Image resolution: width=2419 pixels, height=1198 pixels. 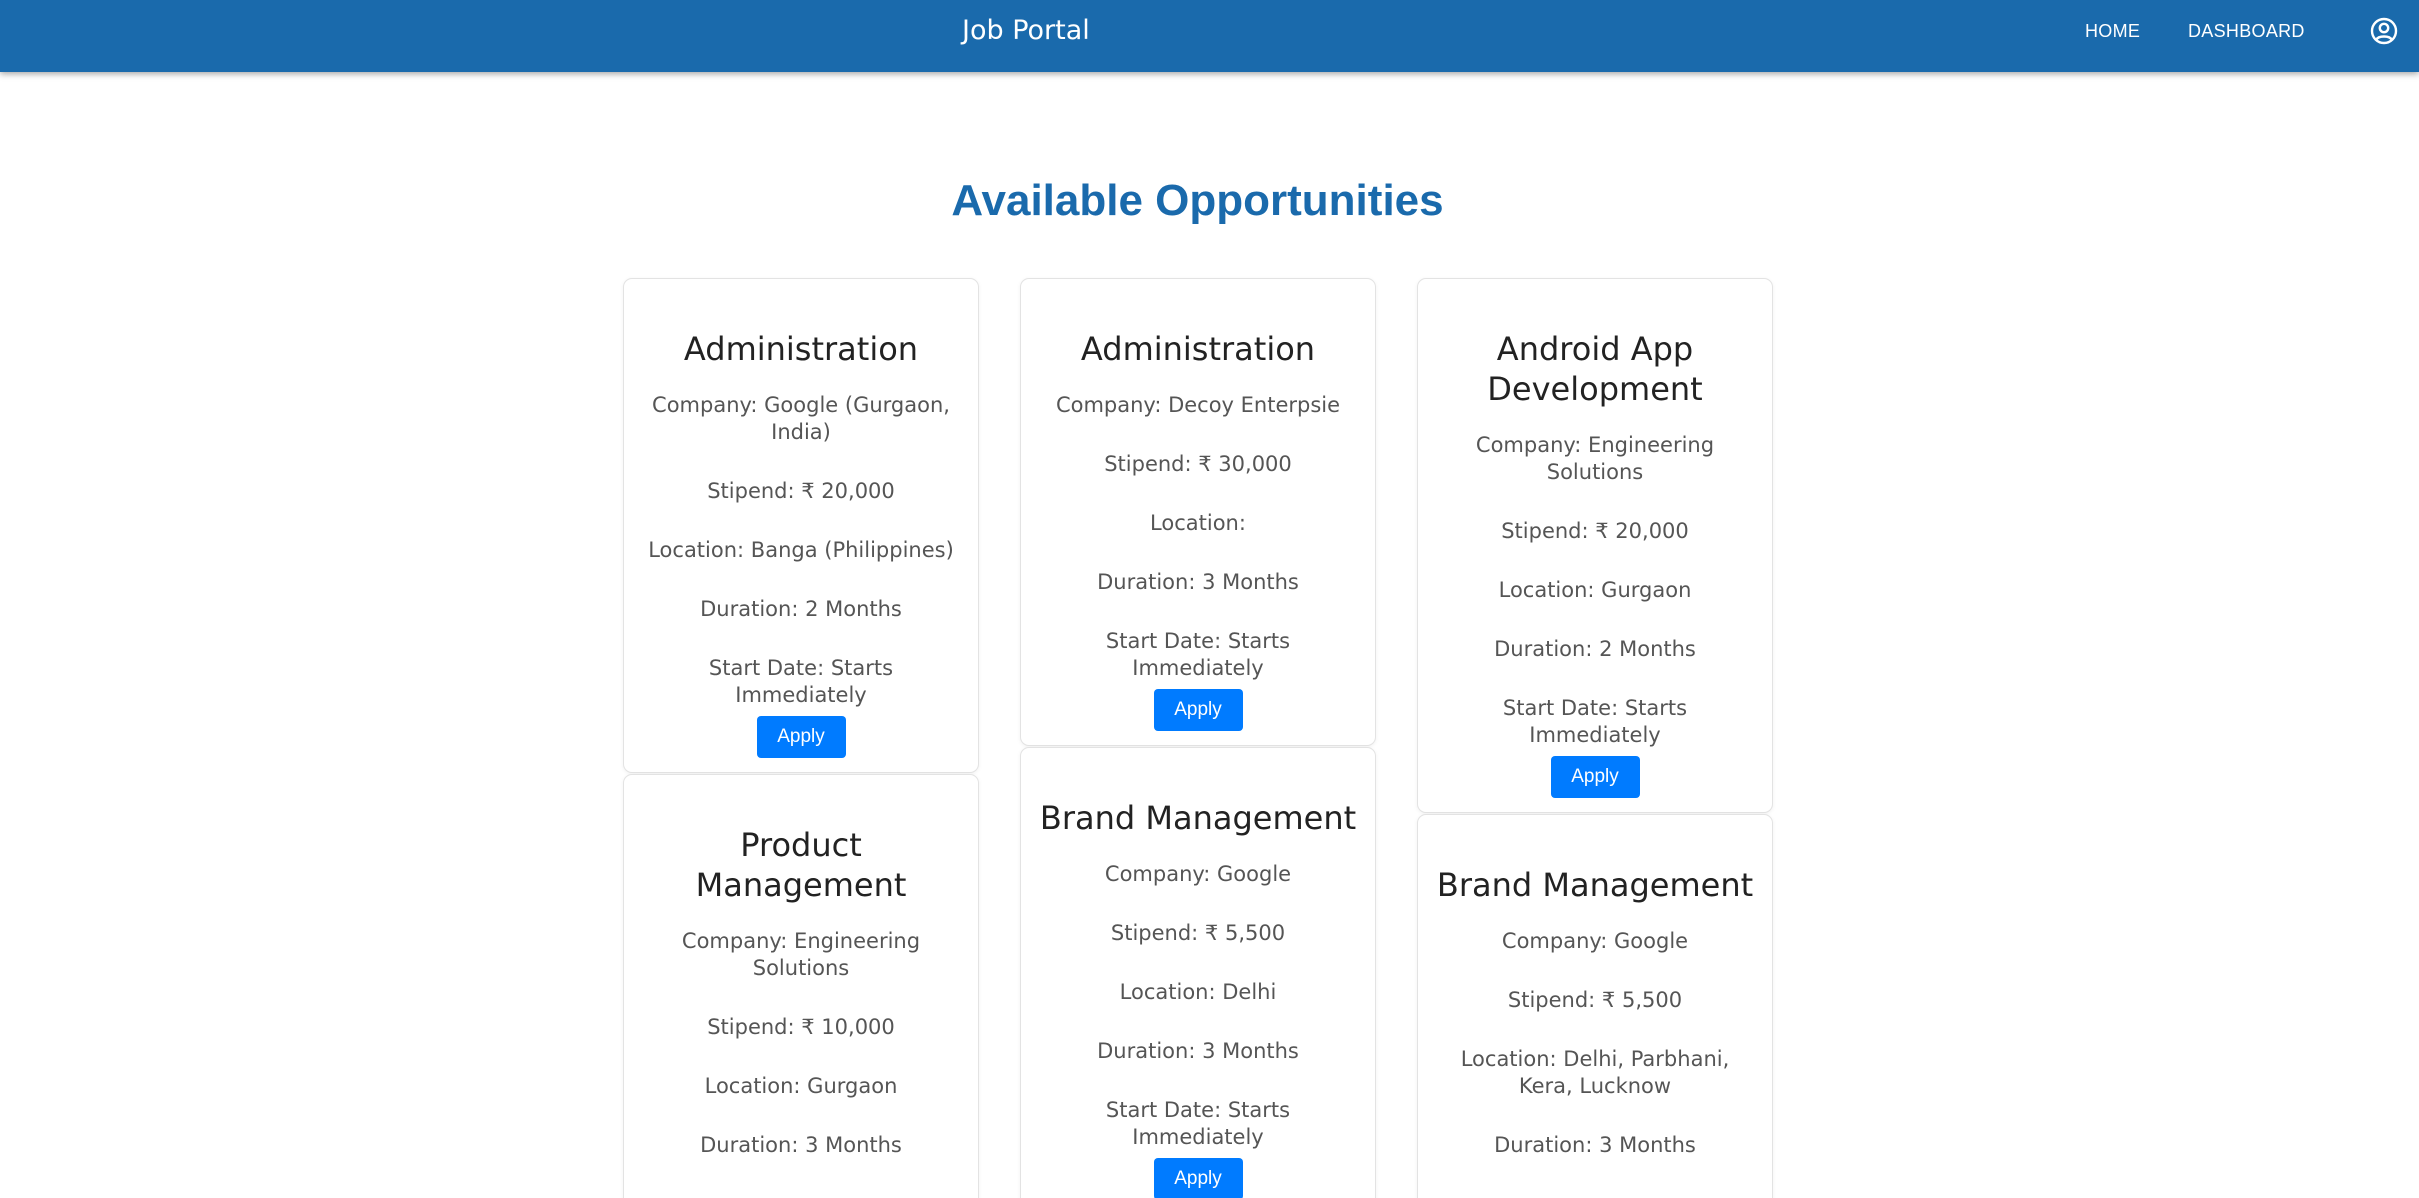 I want to click on account-circle-icon, so click(x=2384, y=31).